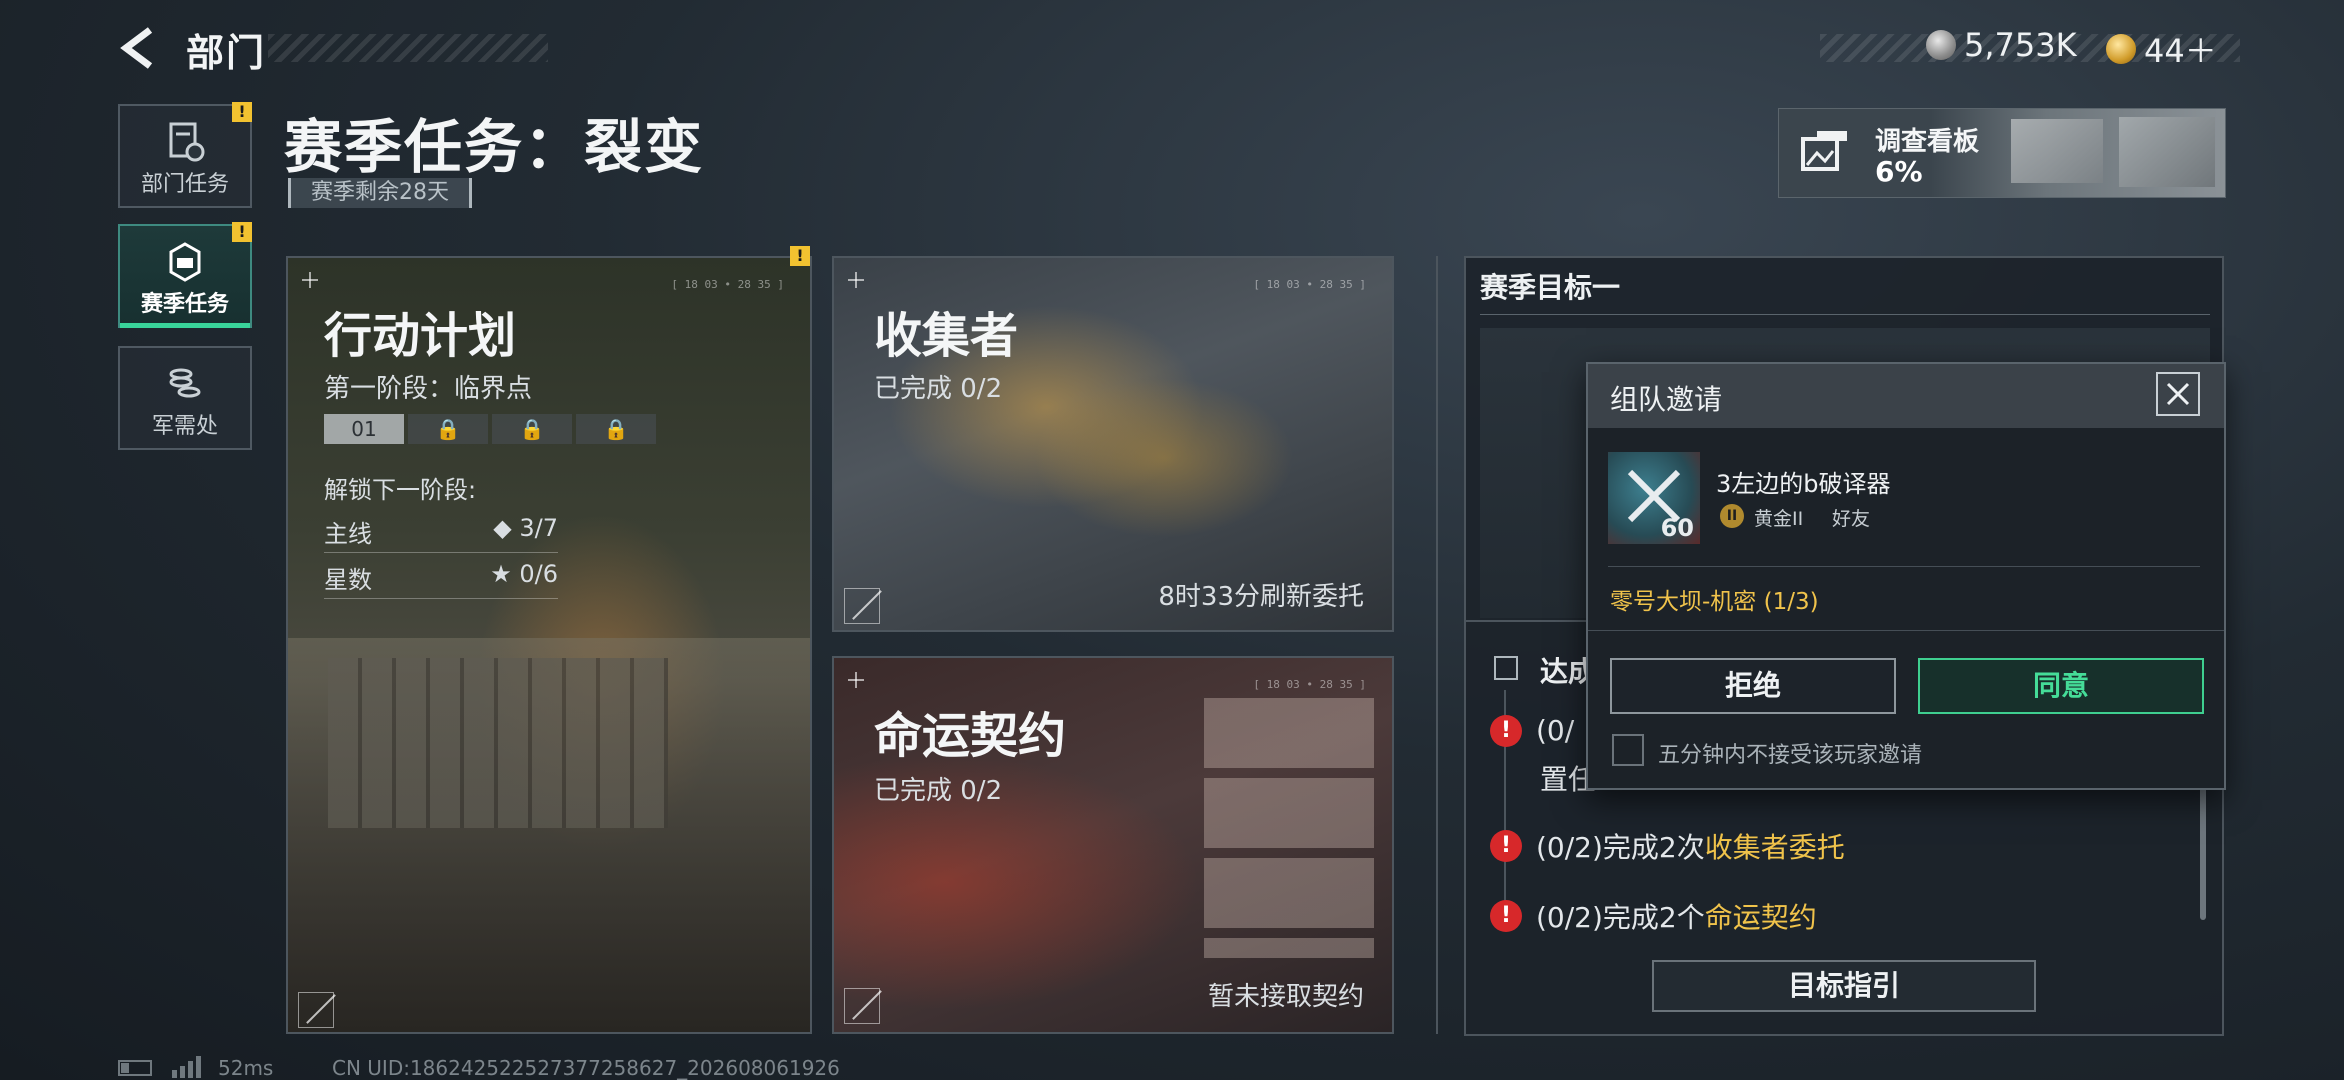  What do you see at coordinates (1261, 597) in the screenshot?
I see `refresh-timer: 8时33分刷新委托` at bounding box center [1261, 597].